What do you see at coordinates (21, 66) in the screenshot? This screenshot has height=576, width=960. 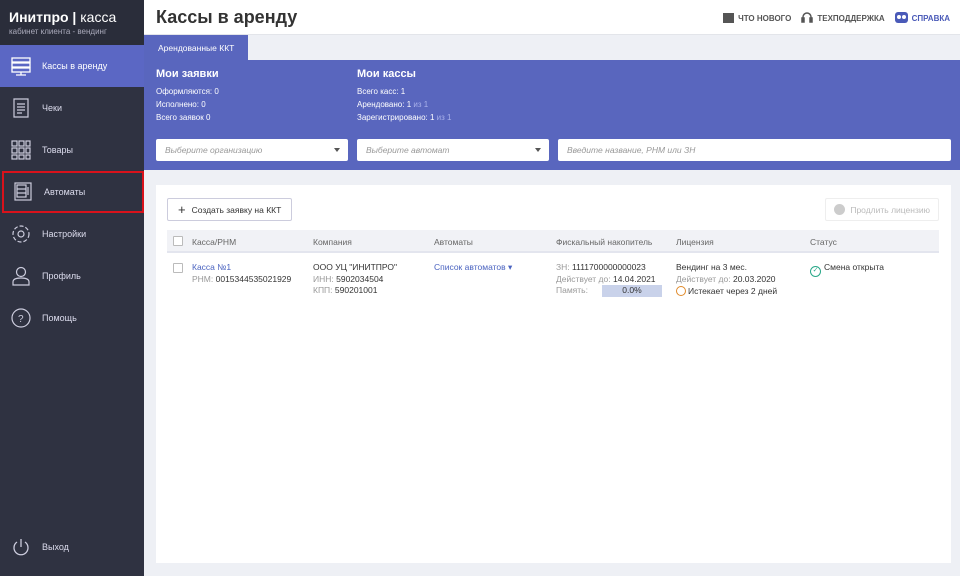 I see `server-icon` at bounding box center [21, 66].